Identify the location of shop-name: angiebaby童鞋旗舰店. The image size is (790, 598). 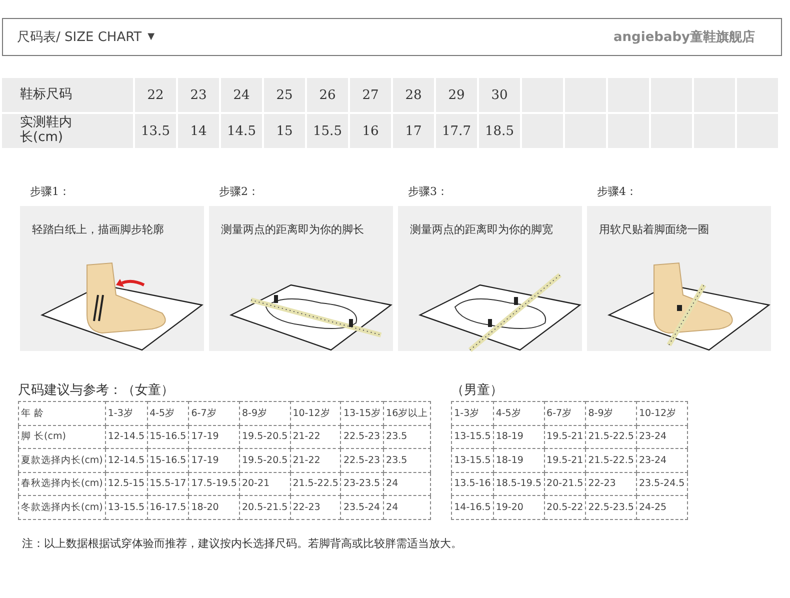
(684, 37).